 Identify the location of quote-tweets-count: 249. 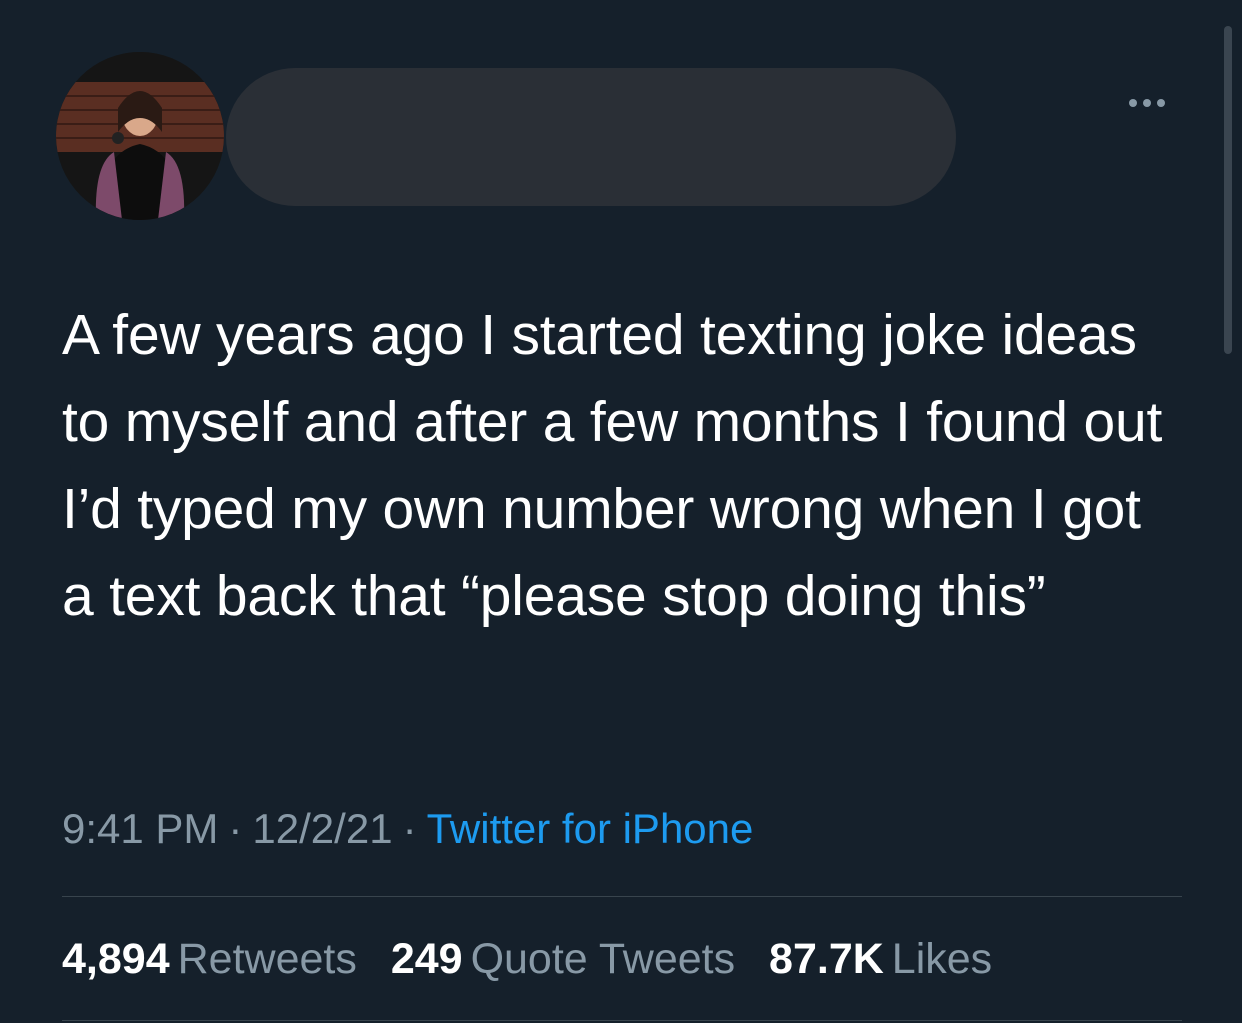
(426, 959).